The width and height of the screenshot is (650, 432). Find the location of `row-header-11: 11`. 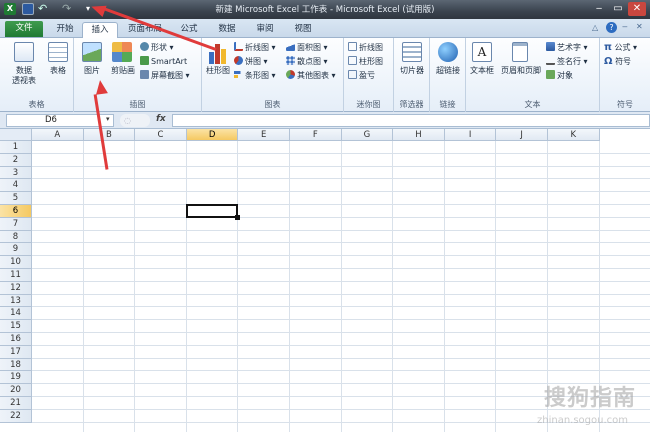

row-header-11: 11 is located at coordinates (16, 275).